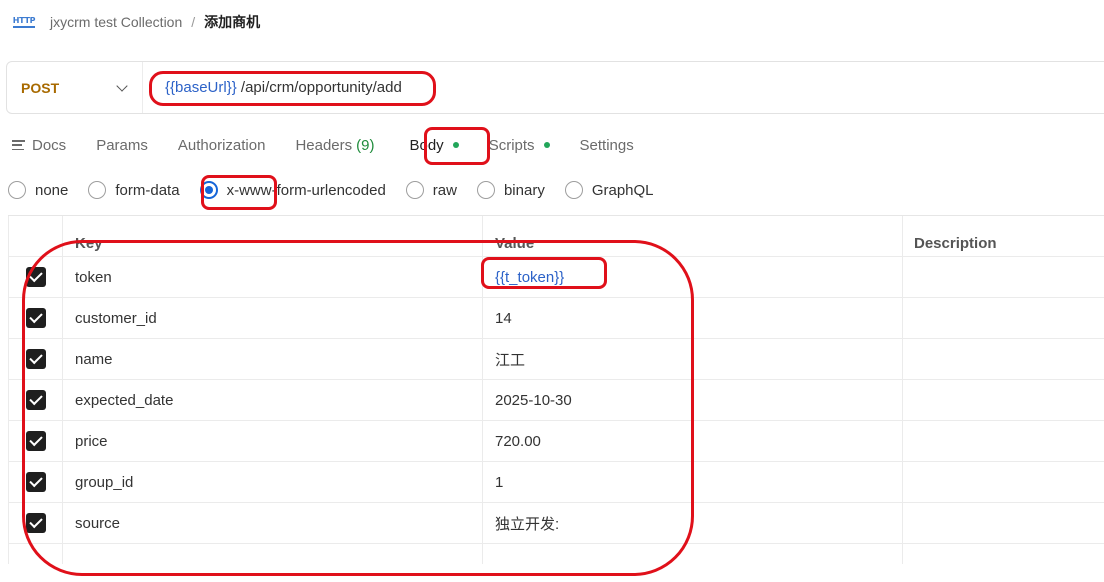 The image size is (1104, 582). I want to click on table-row, so click(556, 554).